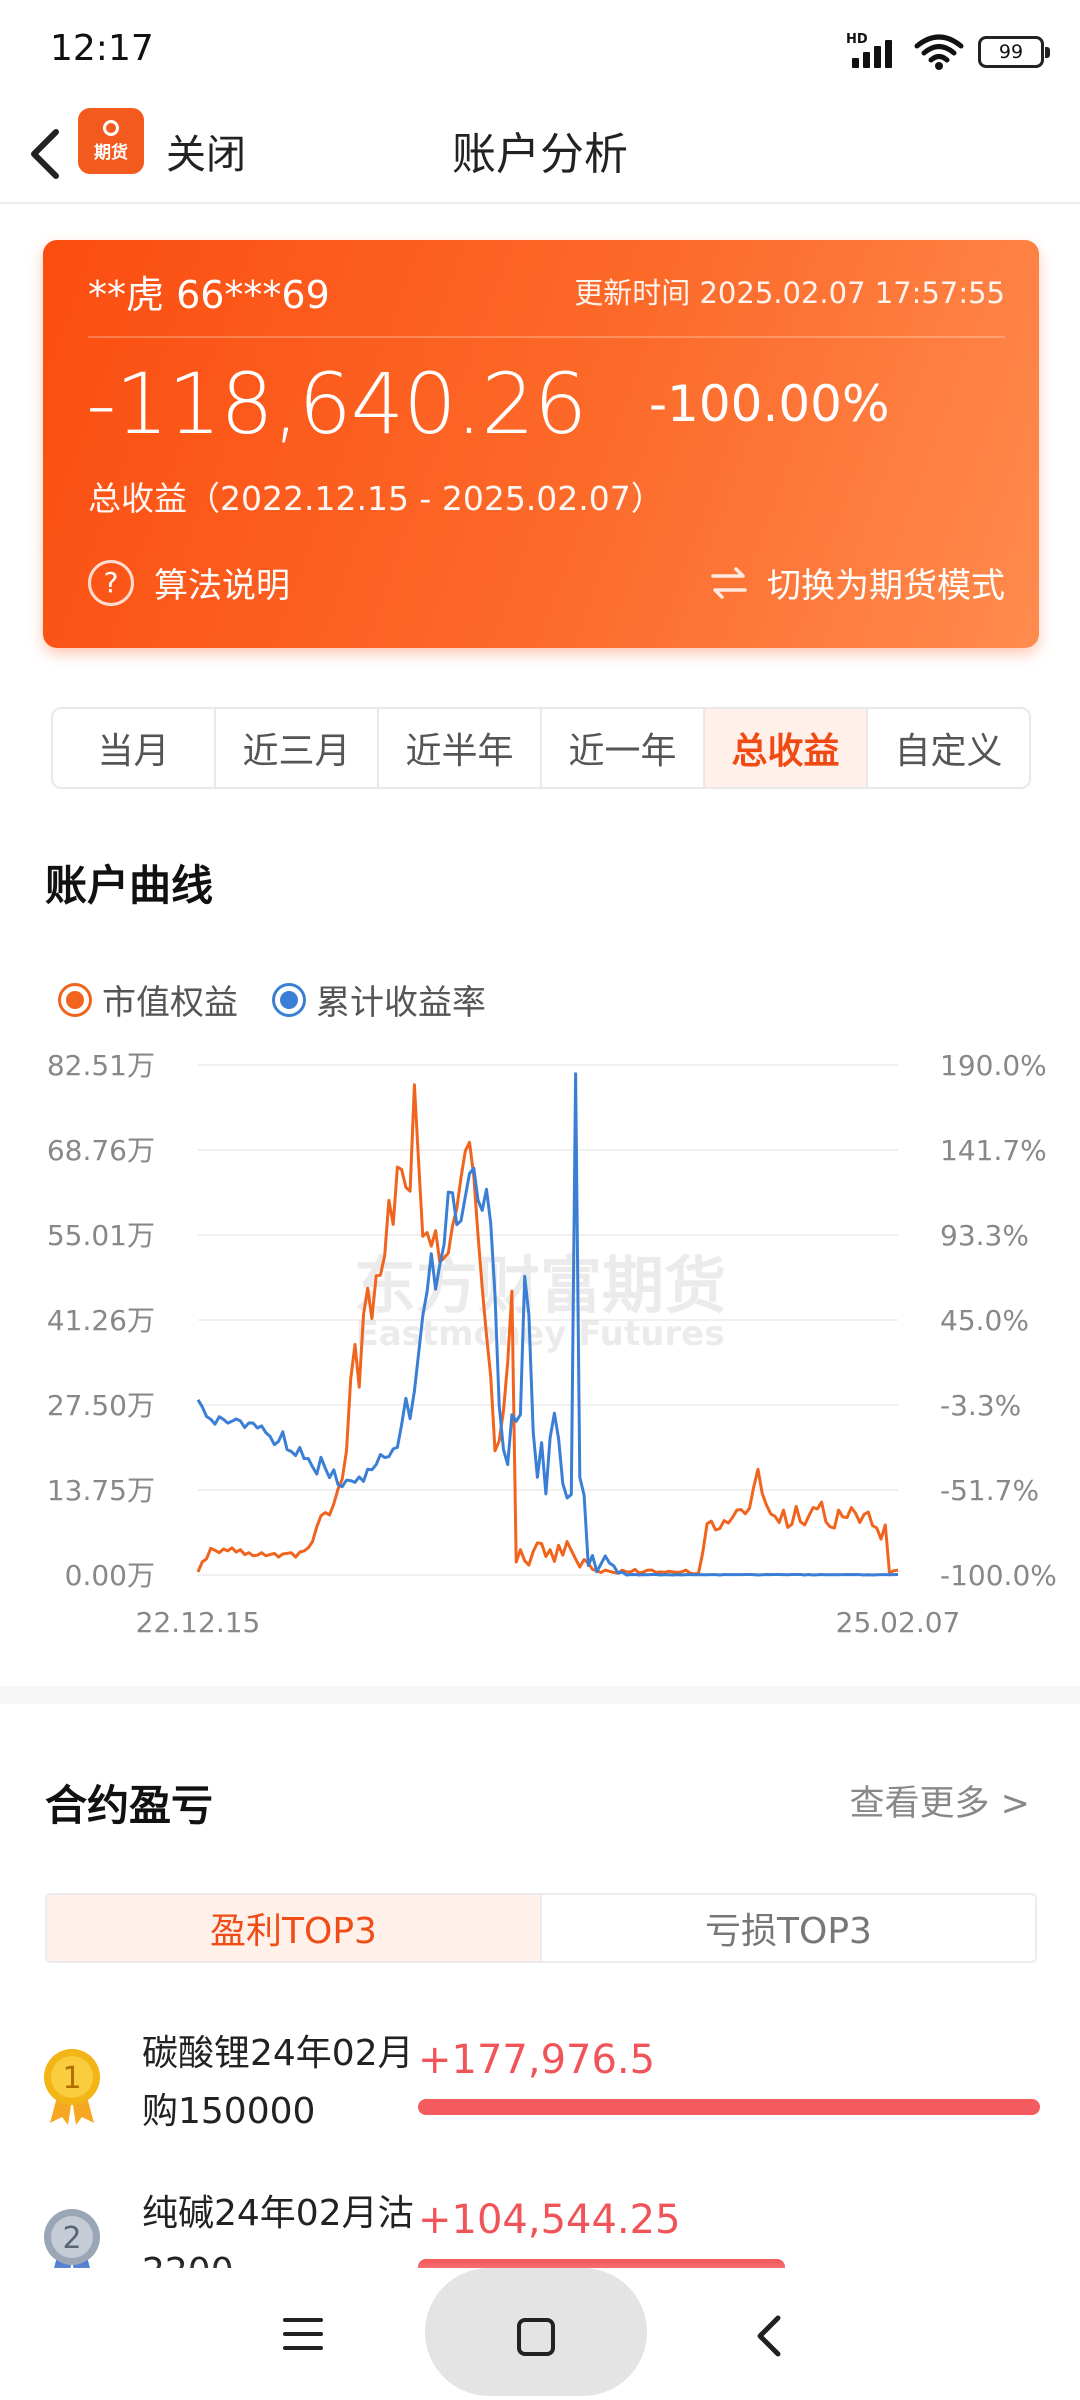 This screenshot has height=2400, width=1080. What do you see at coordinates (111, 152) in the screenshot?
I see `logo-text: 期货` at bounding box center [111, 152].